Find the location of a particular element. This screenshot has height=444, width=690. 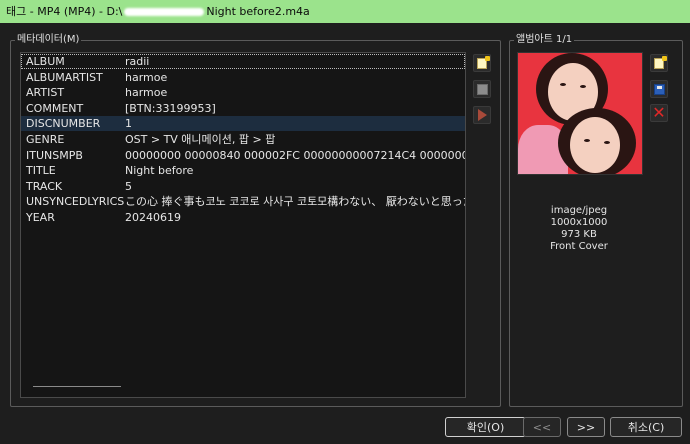

field-key: COMMENT is located at coordinates (55, 108).